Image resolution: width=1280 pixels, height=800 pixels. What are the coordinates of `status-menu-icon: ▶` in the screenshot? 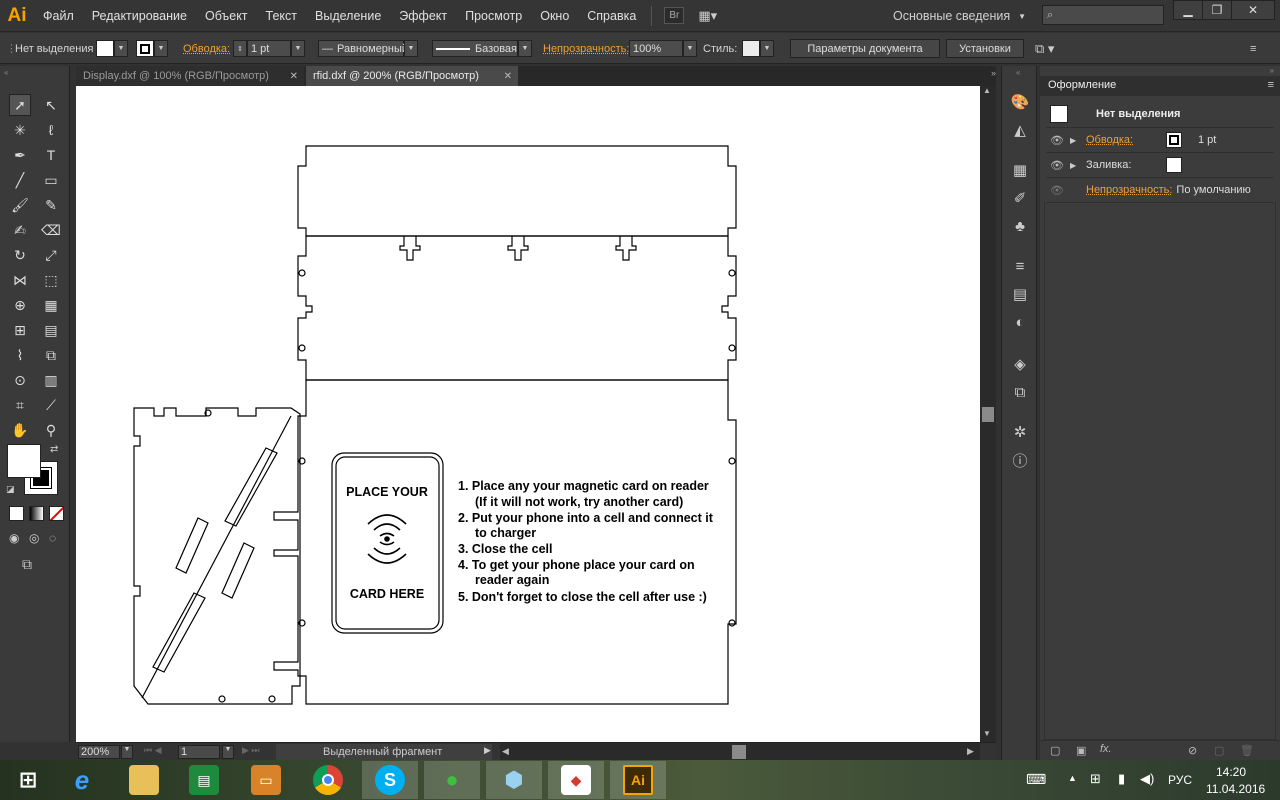 It's located at (487, 750).